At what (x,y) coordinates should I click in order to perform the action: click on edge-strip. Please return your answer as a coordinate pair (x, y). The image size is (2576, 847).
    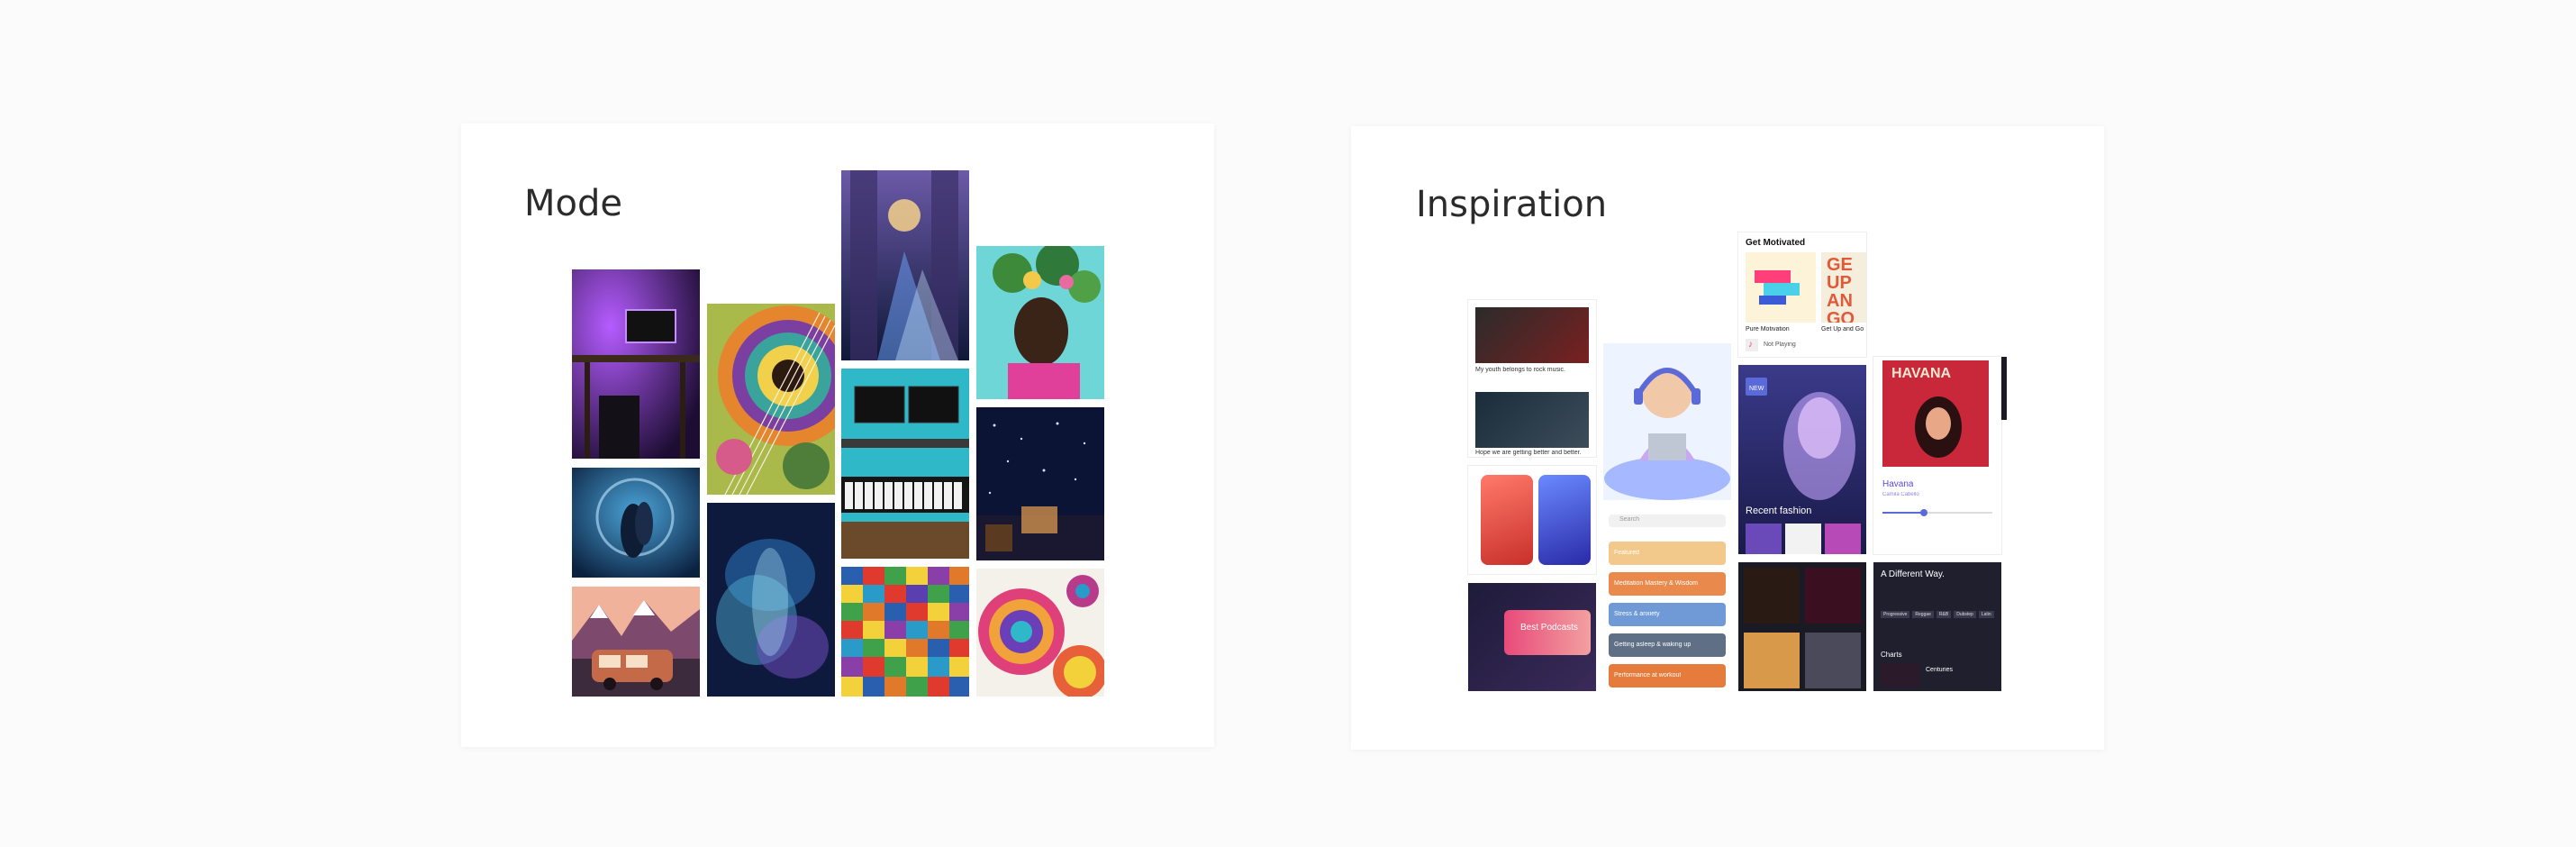
    Looking at the image, I should click on (2004, 389).